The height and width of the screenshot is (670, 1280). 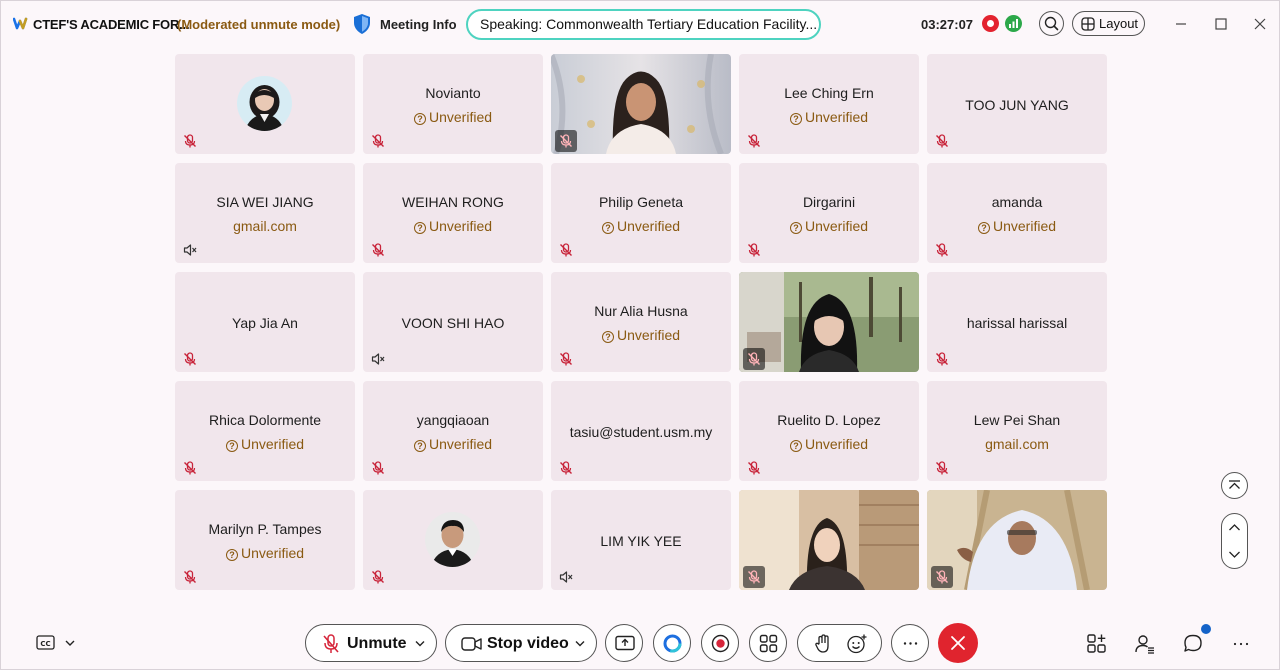 What do you see at coordinates (641, 322) in the screenshot?
I see `participant-tile: Nur Alia Husna? Unverified` at bounding box center [641, 322].